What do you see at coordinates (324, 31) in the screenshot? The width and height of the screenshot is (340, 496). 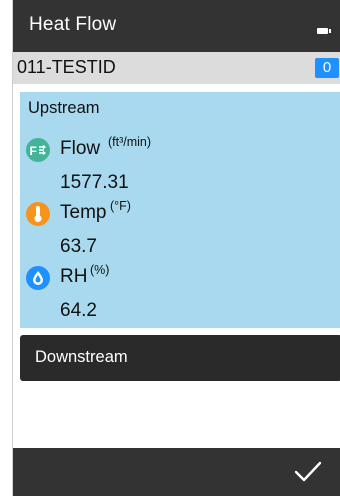 I see `battery-icon` at bounding box center [324, 31].